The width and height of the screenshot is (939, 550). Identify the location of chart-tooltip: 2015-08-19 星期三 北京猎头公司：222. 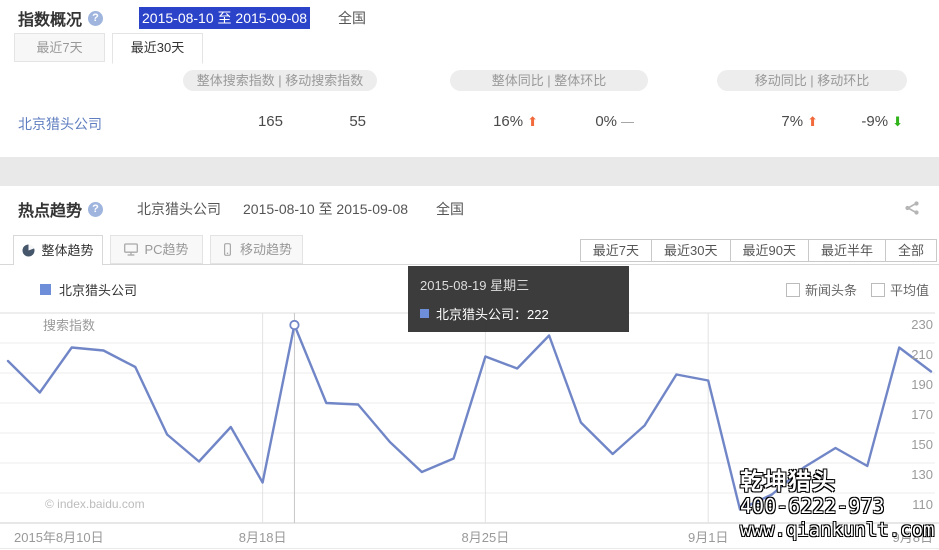
(518, 299).